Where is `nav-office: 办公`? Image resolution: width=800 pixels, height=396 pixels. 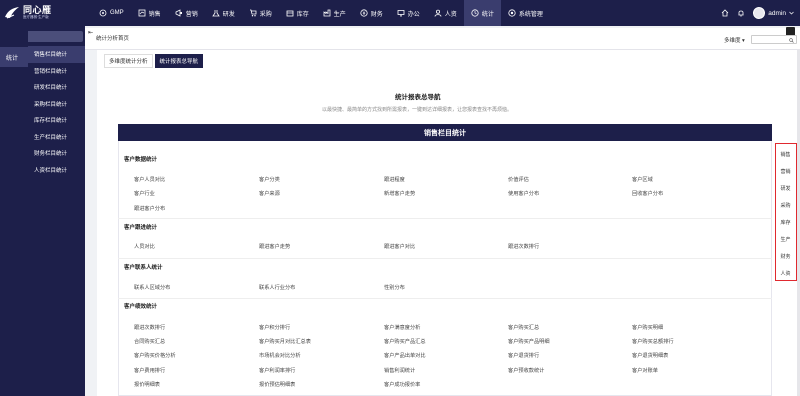 nav-office: 办公 is located at coordinates (408, 13).